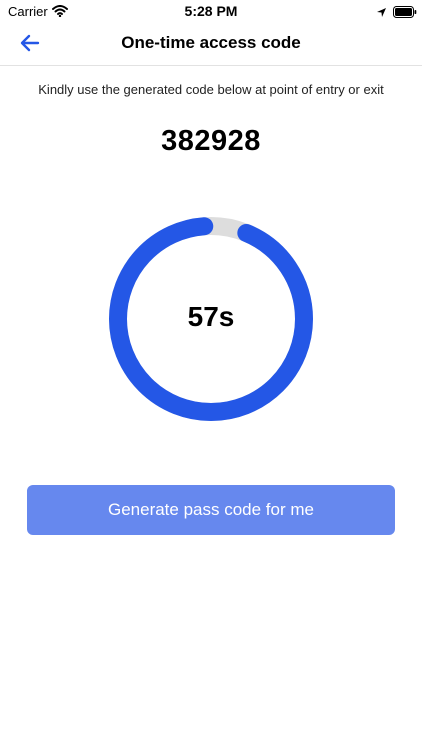  I want to click on countdown-timer: 57s, so click(211, 319).